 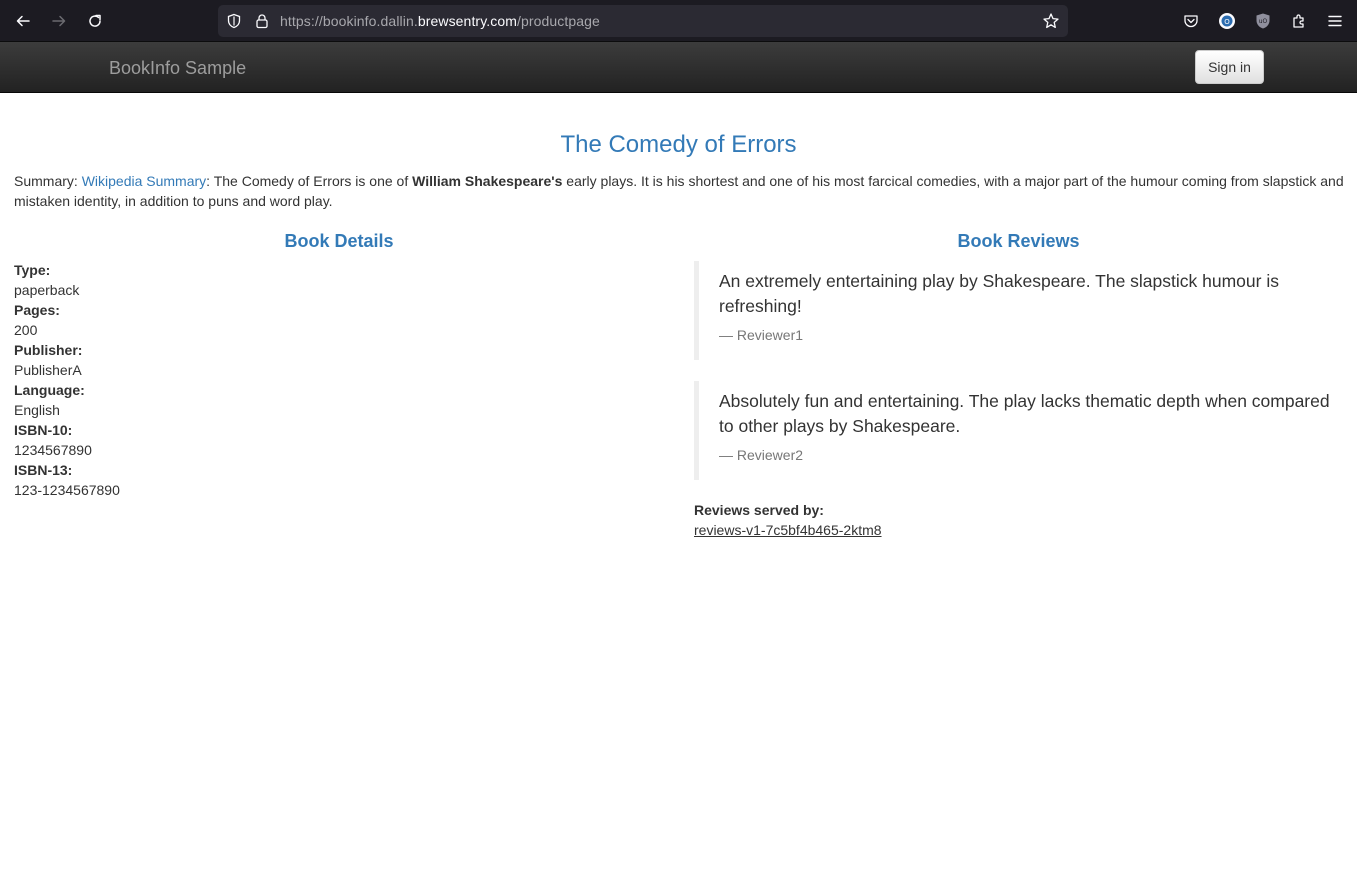 I want to click on extensions-puzzle-icon, so click(x=1299, y=21).